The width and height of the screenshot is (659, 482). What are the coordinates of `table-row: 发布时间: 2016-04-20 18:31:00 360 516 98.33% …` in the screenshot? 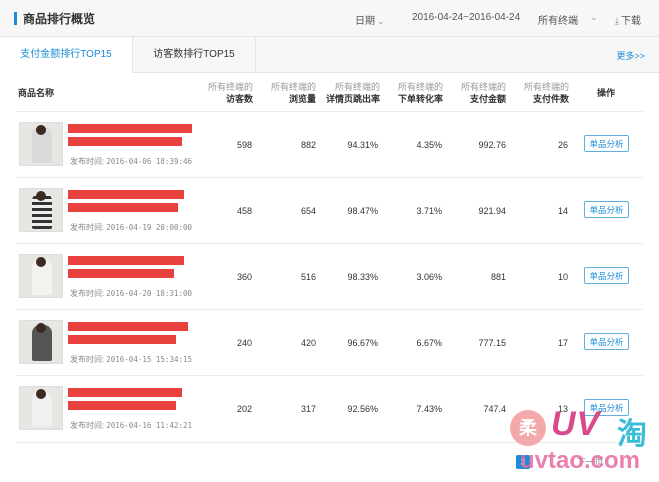 It's located at (329, 276).